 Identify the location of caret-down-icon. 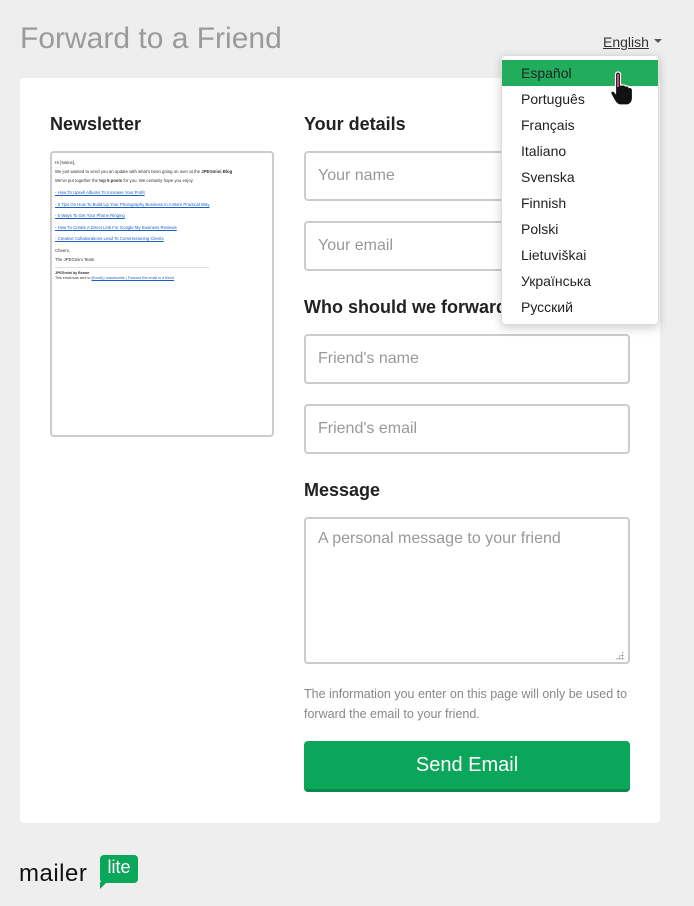
(657, 41).